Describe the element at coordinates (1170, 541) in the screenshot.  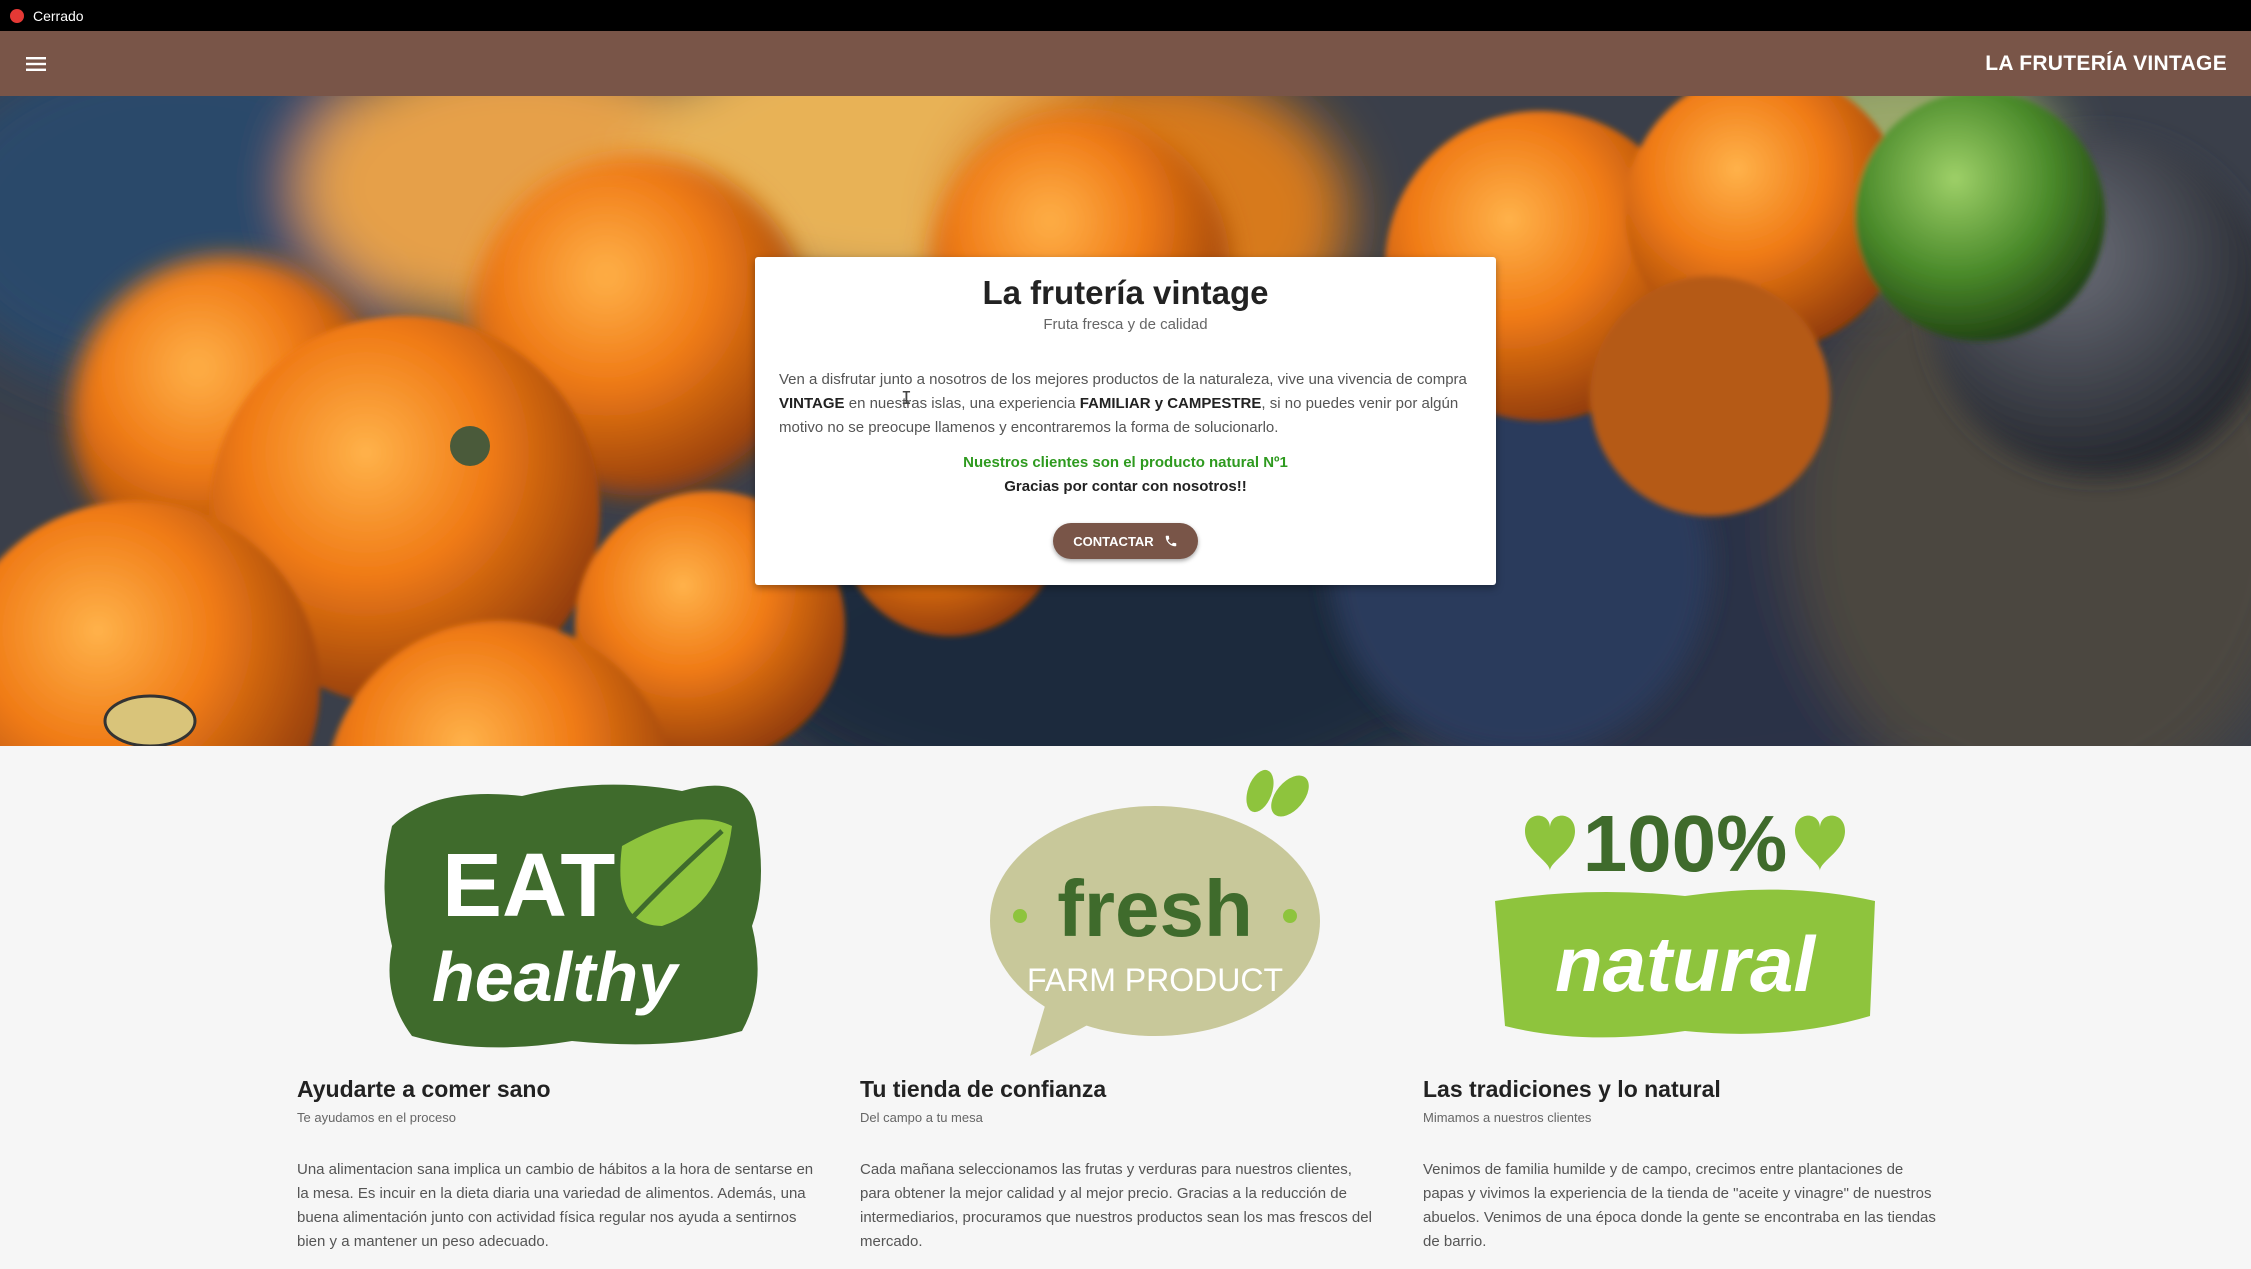
I see `phone-icon` at that location.